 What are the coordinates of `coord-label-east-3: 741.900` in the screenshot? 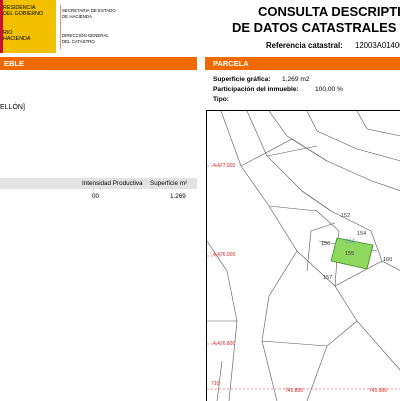 It's located at (378, 391).